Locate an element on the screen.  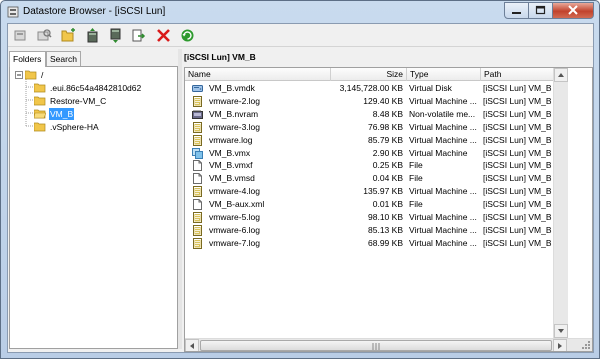
minimize-icon is located at coordinates (516, 13).